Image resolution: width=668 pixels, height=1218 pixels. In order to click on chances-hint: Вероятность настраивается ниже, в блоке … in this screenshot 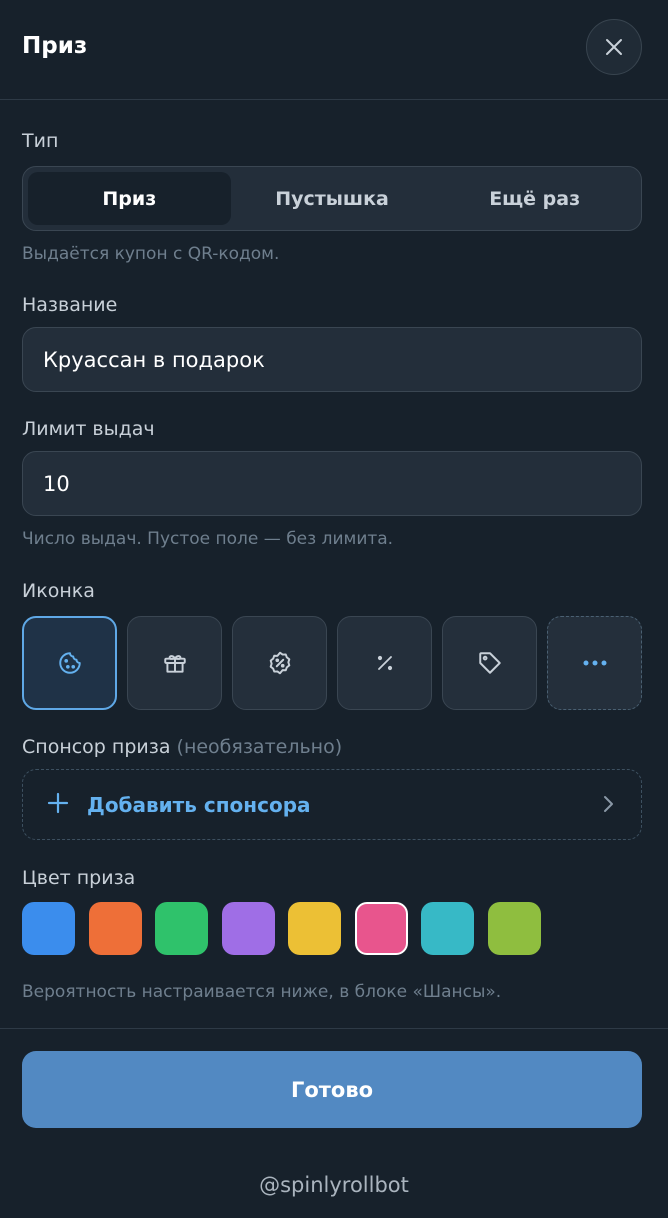, I will do `click(262, 992)`.